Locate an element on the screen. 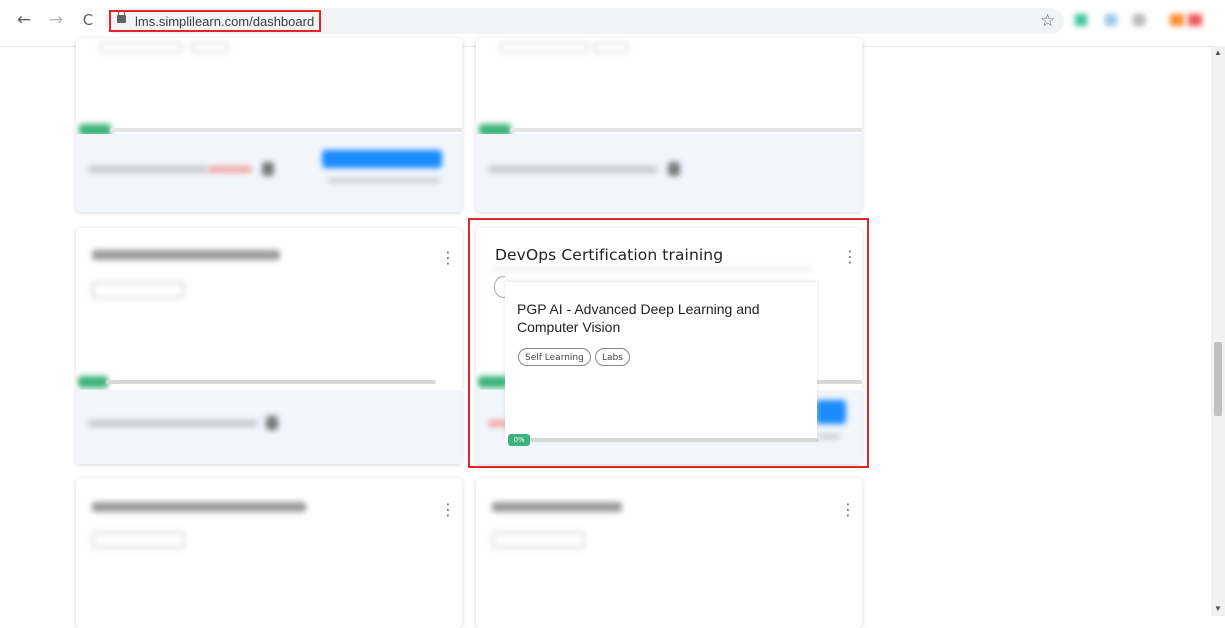 Image resolution: width=1225 pixels, height=628 pixels. progress-chip is located at coordinates (93, 382).